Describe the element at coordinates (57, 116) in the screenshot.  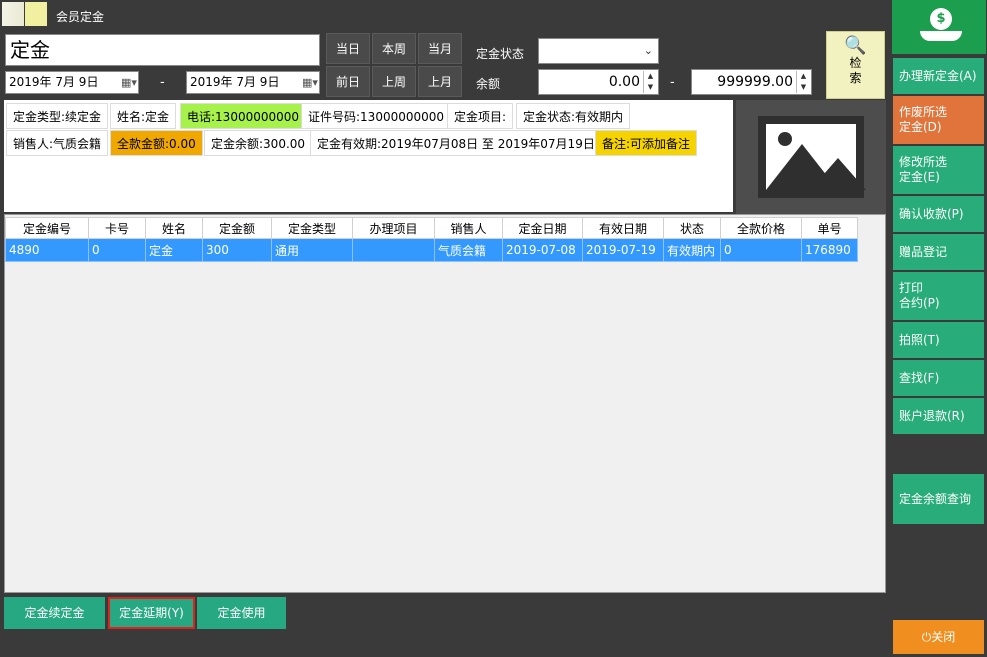
I see `info-deposit-type: 定金类型:续定金` at that location.